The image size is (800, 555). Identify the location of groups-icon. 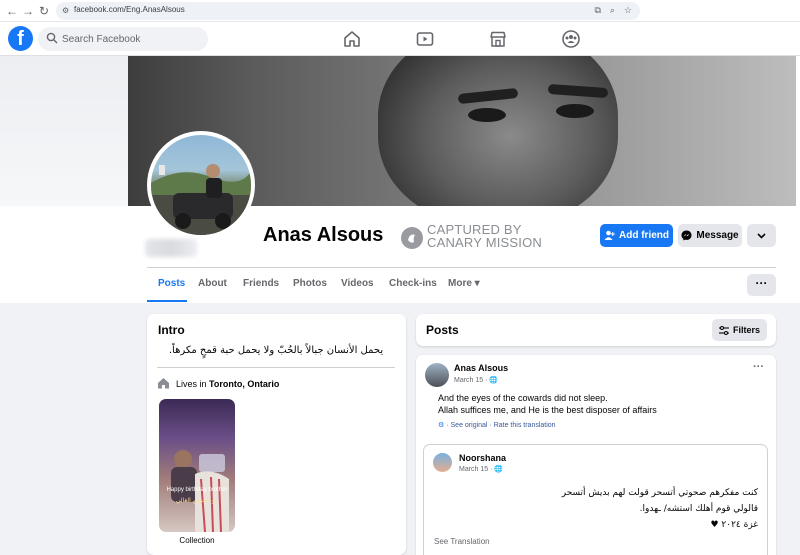
(571, 39).